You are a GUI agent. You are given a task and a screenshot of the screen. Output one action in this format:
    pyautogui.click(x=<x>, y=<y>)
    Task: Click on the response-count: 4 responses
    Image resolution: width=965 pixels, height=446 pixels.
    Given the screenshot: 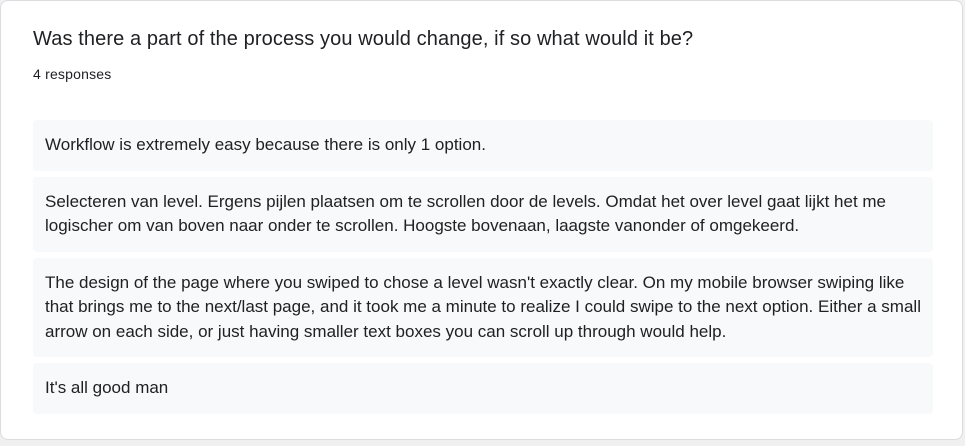 What is the action you would take?
    pyautogui.click(x=72, y=74)
    